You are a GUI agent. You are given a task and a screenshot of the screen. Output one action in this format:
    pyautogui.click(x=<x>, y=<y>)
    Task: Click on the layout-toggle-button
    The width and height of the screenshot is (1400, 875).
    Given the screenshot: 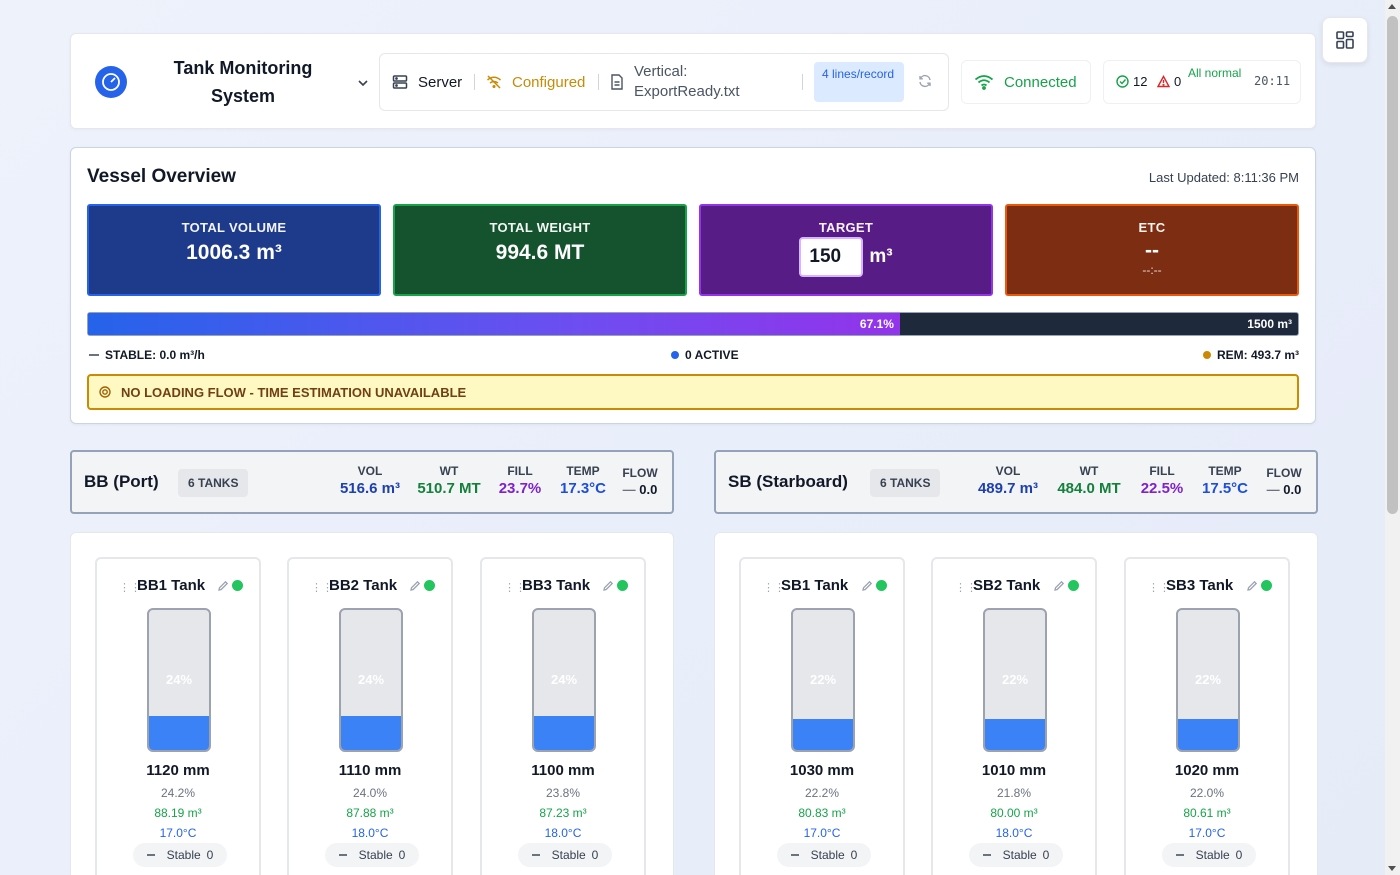 What is the action you would take?
    pyautogui.click(x=1345, y=40)
    